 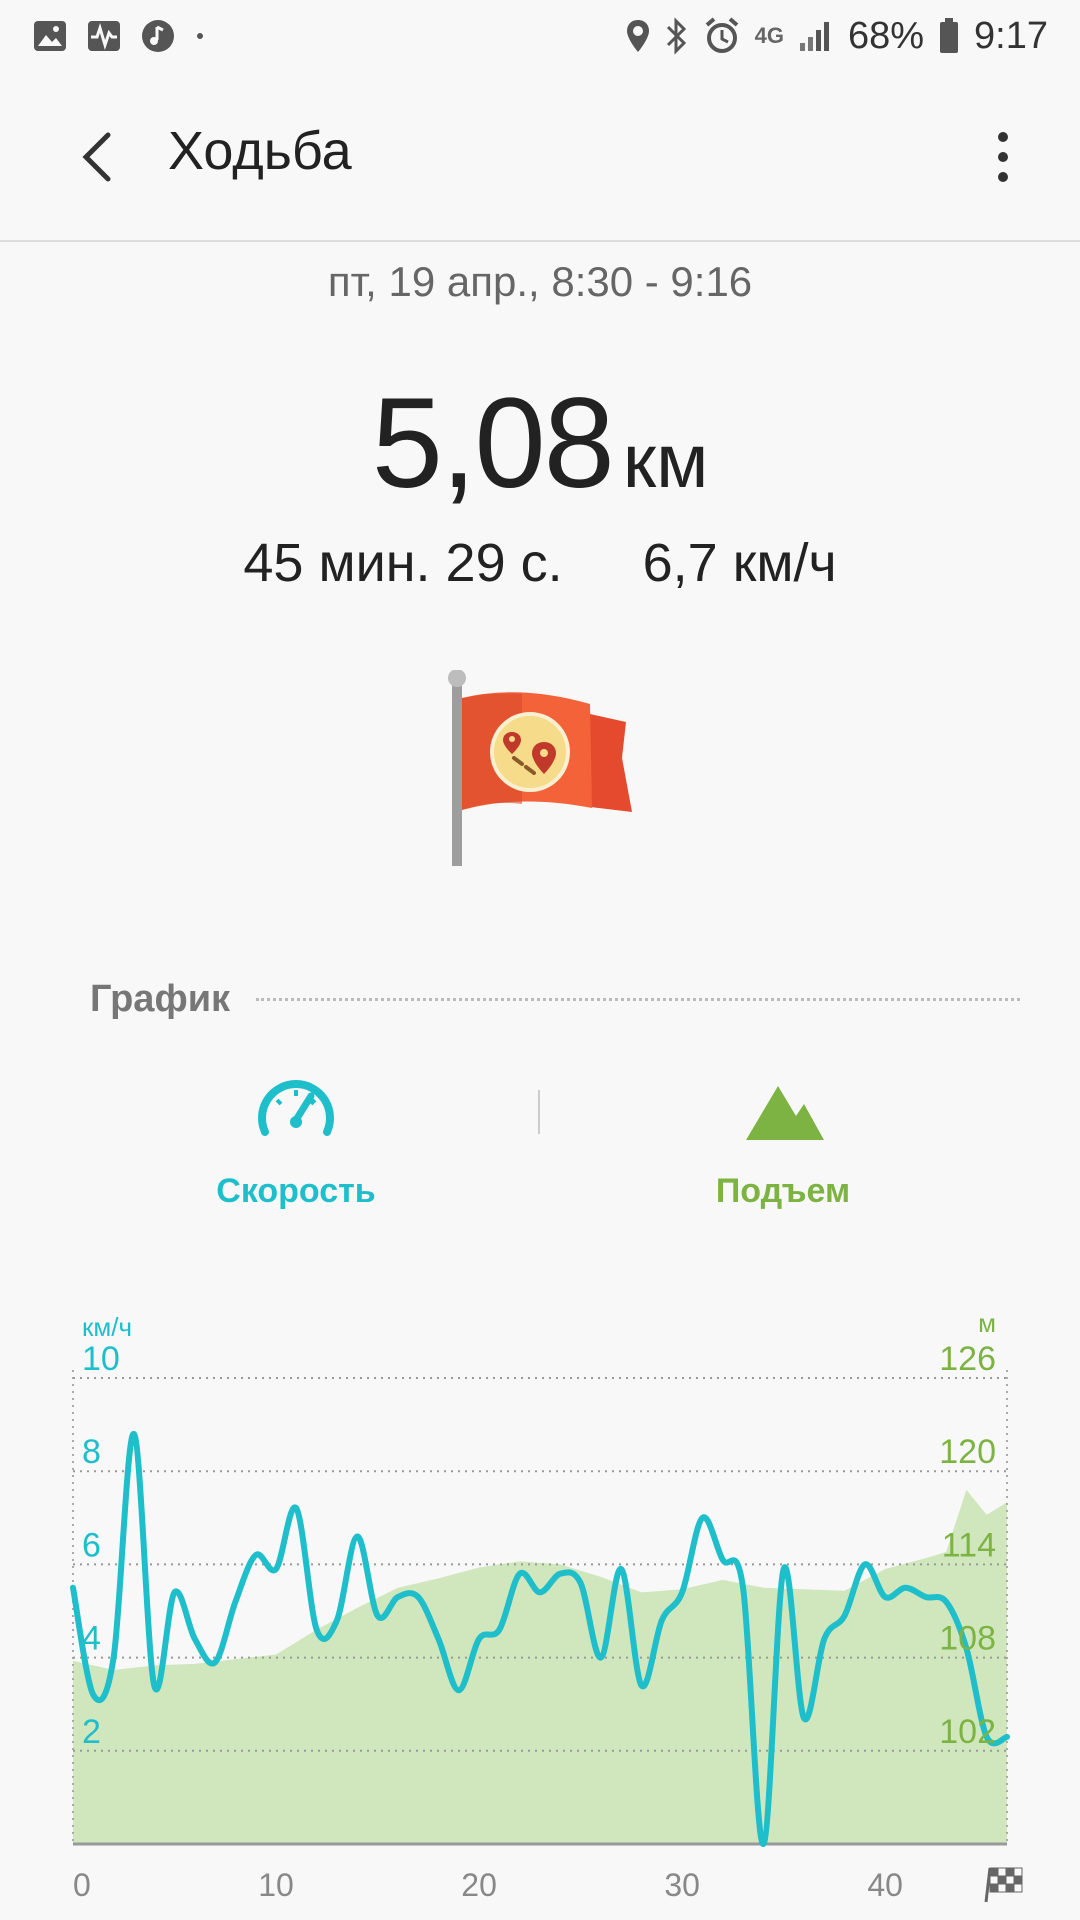 I want to click on distance-display: 5,08 км, so click(x=540, y=443).